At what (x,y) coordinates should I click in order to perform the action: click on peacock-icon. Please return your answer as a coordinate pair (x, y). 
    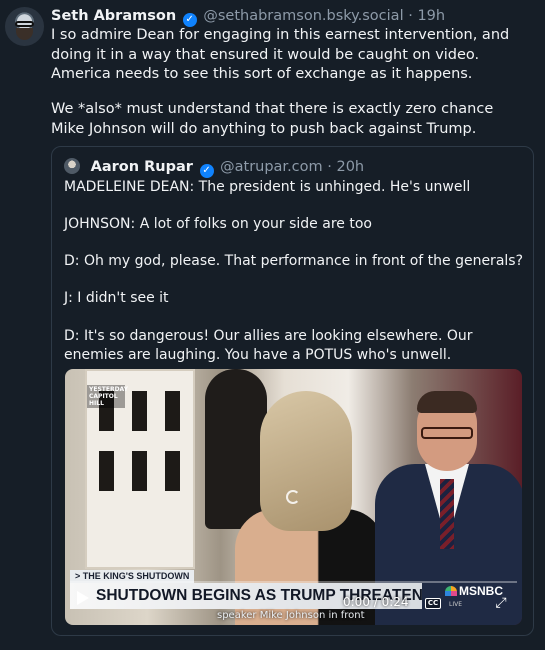
    Looking at the image, I should click on (451, 591).